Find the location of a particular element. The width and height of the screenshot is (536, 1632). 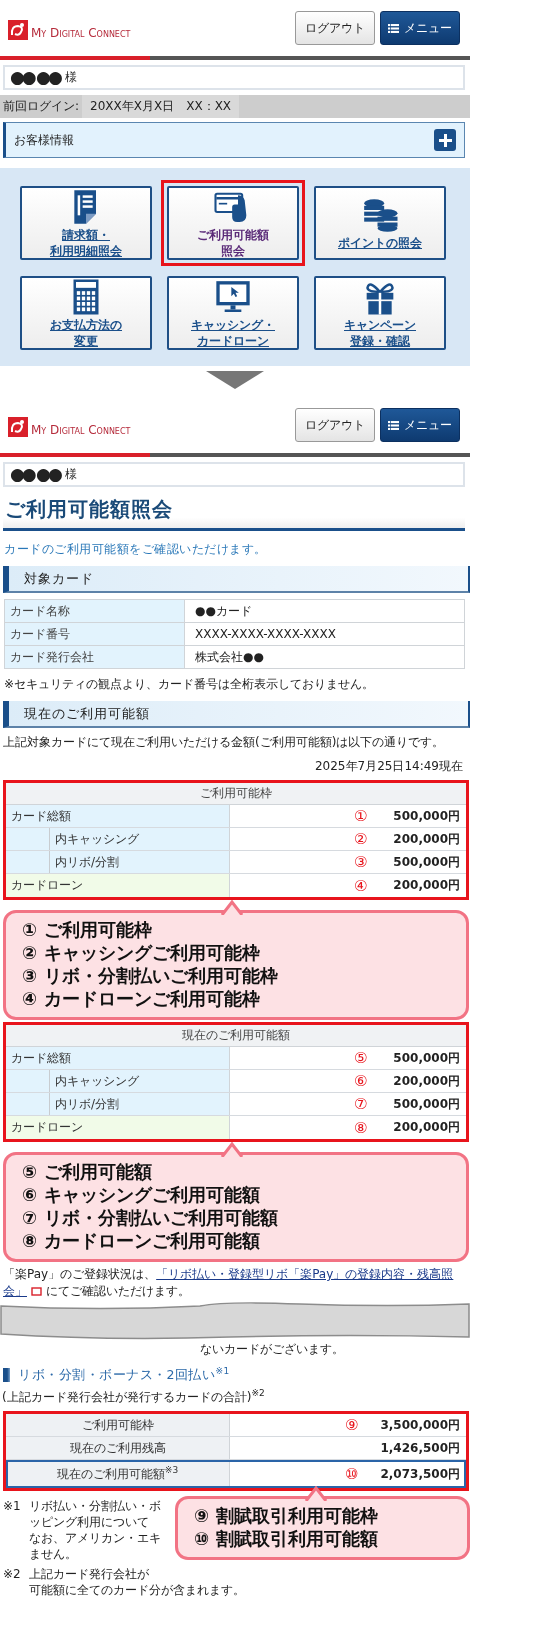

table-cell: 現在のご利用可能額$^{※3}$ is located at coordinates (118, 1474).